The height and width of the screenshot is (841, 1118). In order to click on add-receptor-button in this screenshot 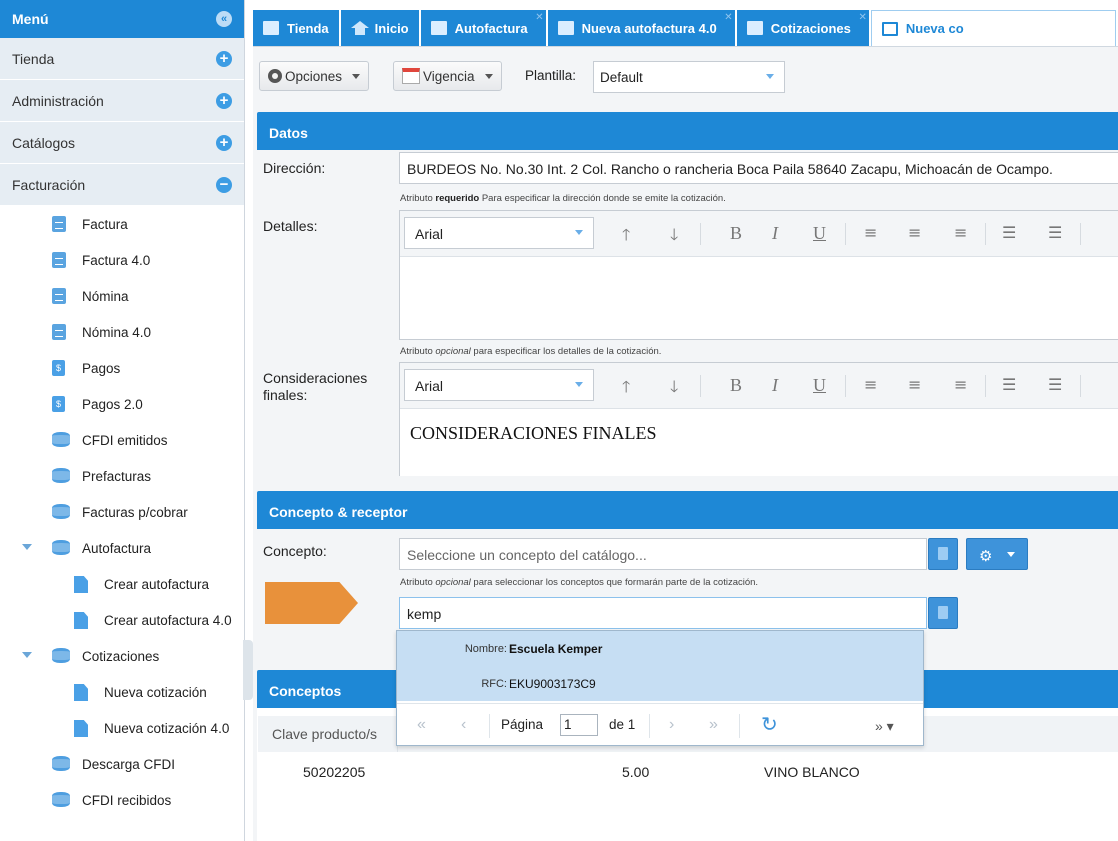, I will do `click(943, 613)`.